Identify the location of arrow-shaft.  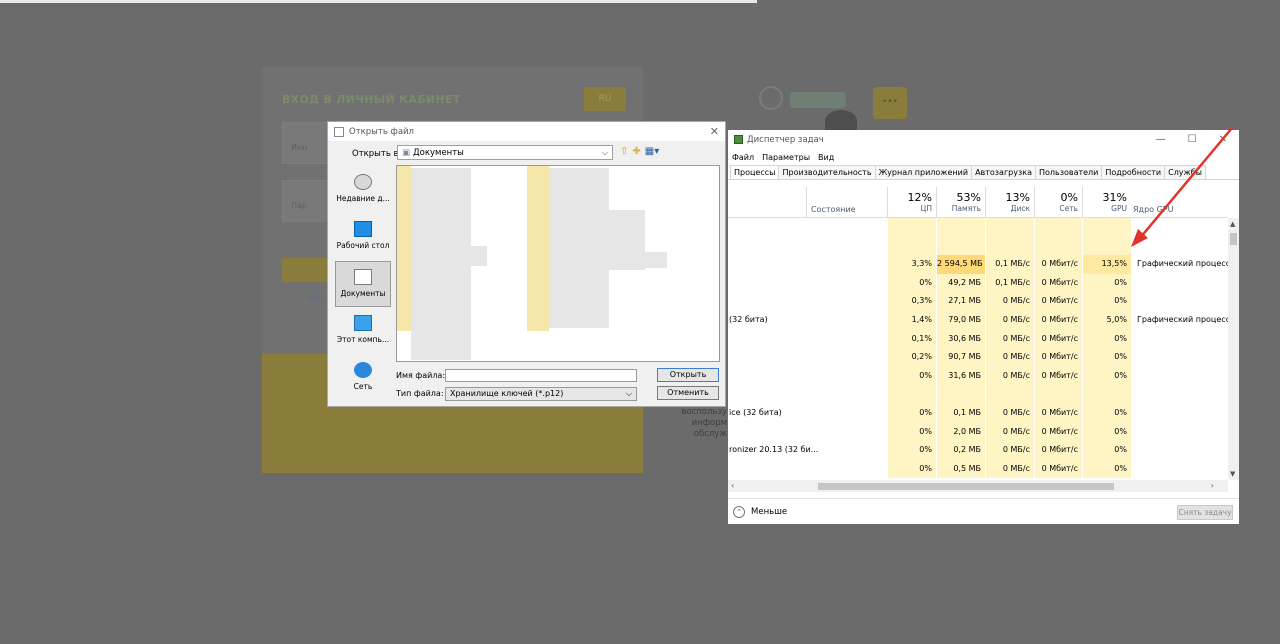
(1186, 183).